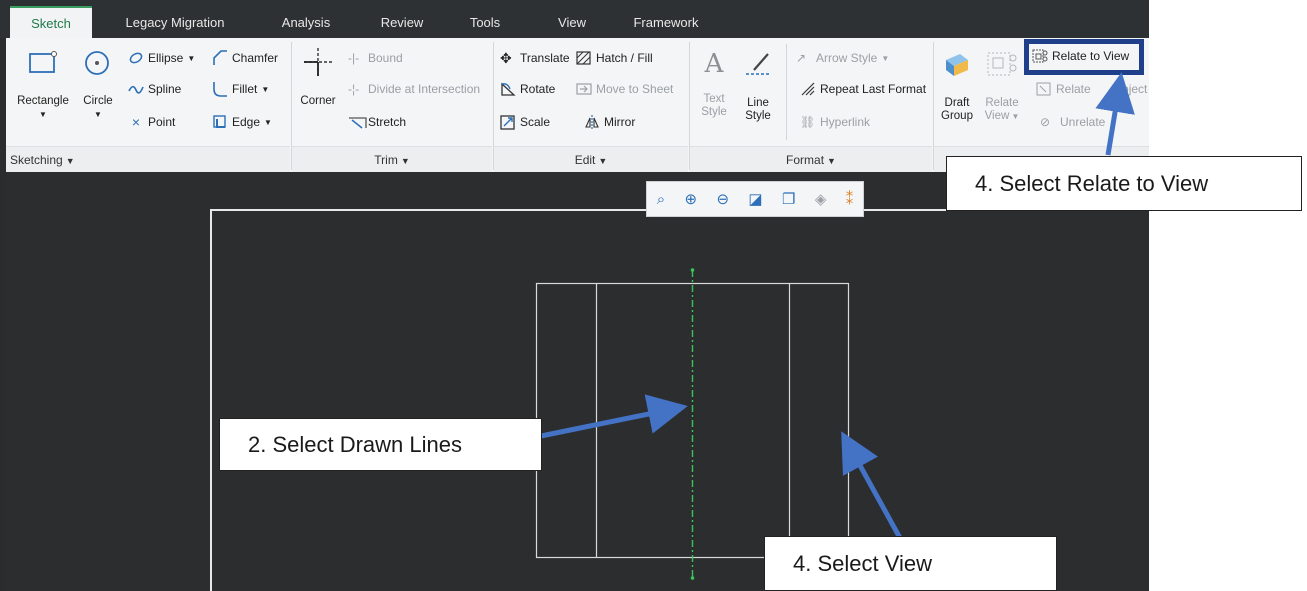 The height and width of the screenshot is (591, 1307). What do you see at coordinates (1115, 114) in the screenshot?
I see `arrow-to-relate-to-view` at bounding box center [1115, 114].